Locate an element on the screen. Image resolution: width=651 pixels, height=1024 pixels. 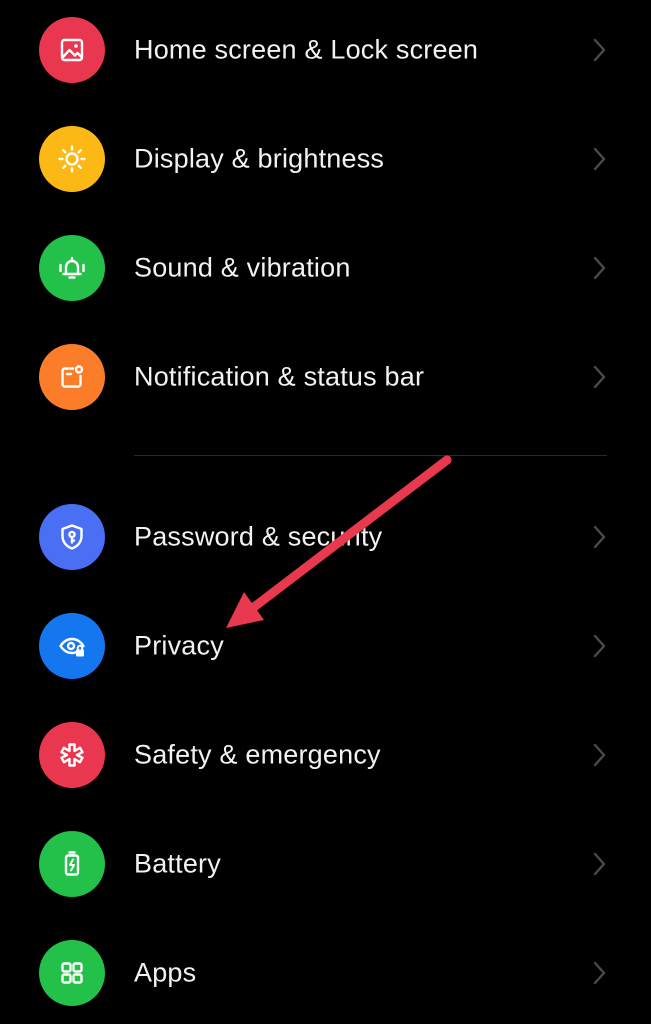
sun-icon is located at coordinates (72, 159).